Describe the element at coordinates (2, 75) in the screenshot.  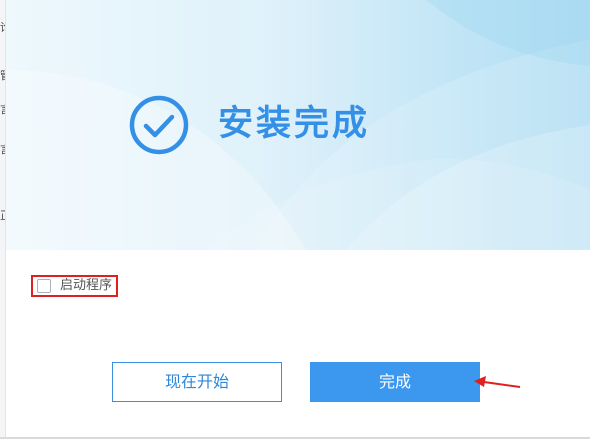
I see `background-text-fragment: 管` at that location.